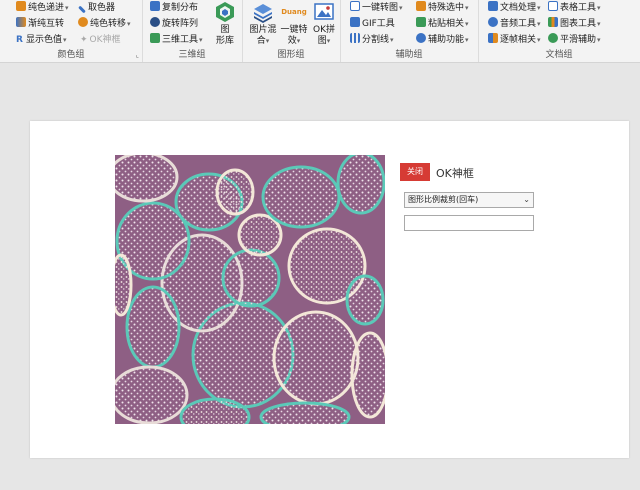 The width and height of the screenshot is (640, 490). What do you see at coordinates (96, 8) in the screenshot?
I see `btn-color-picker: 取色器` at bounding box center [96, 8].